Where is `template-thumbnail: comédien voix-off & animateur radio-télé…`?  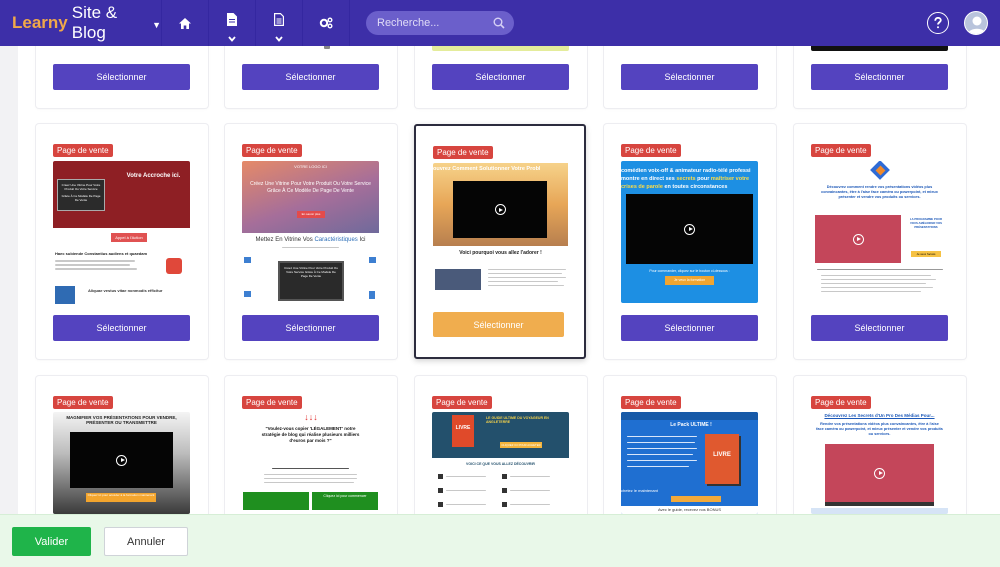
template-thumbnail: comédien voix-off & animateur radio-télé… is located at coordinates (689, 232).